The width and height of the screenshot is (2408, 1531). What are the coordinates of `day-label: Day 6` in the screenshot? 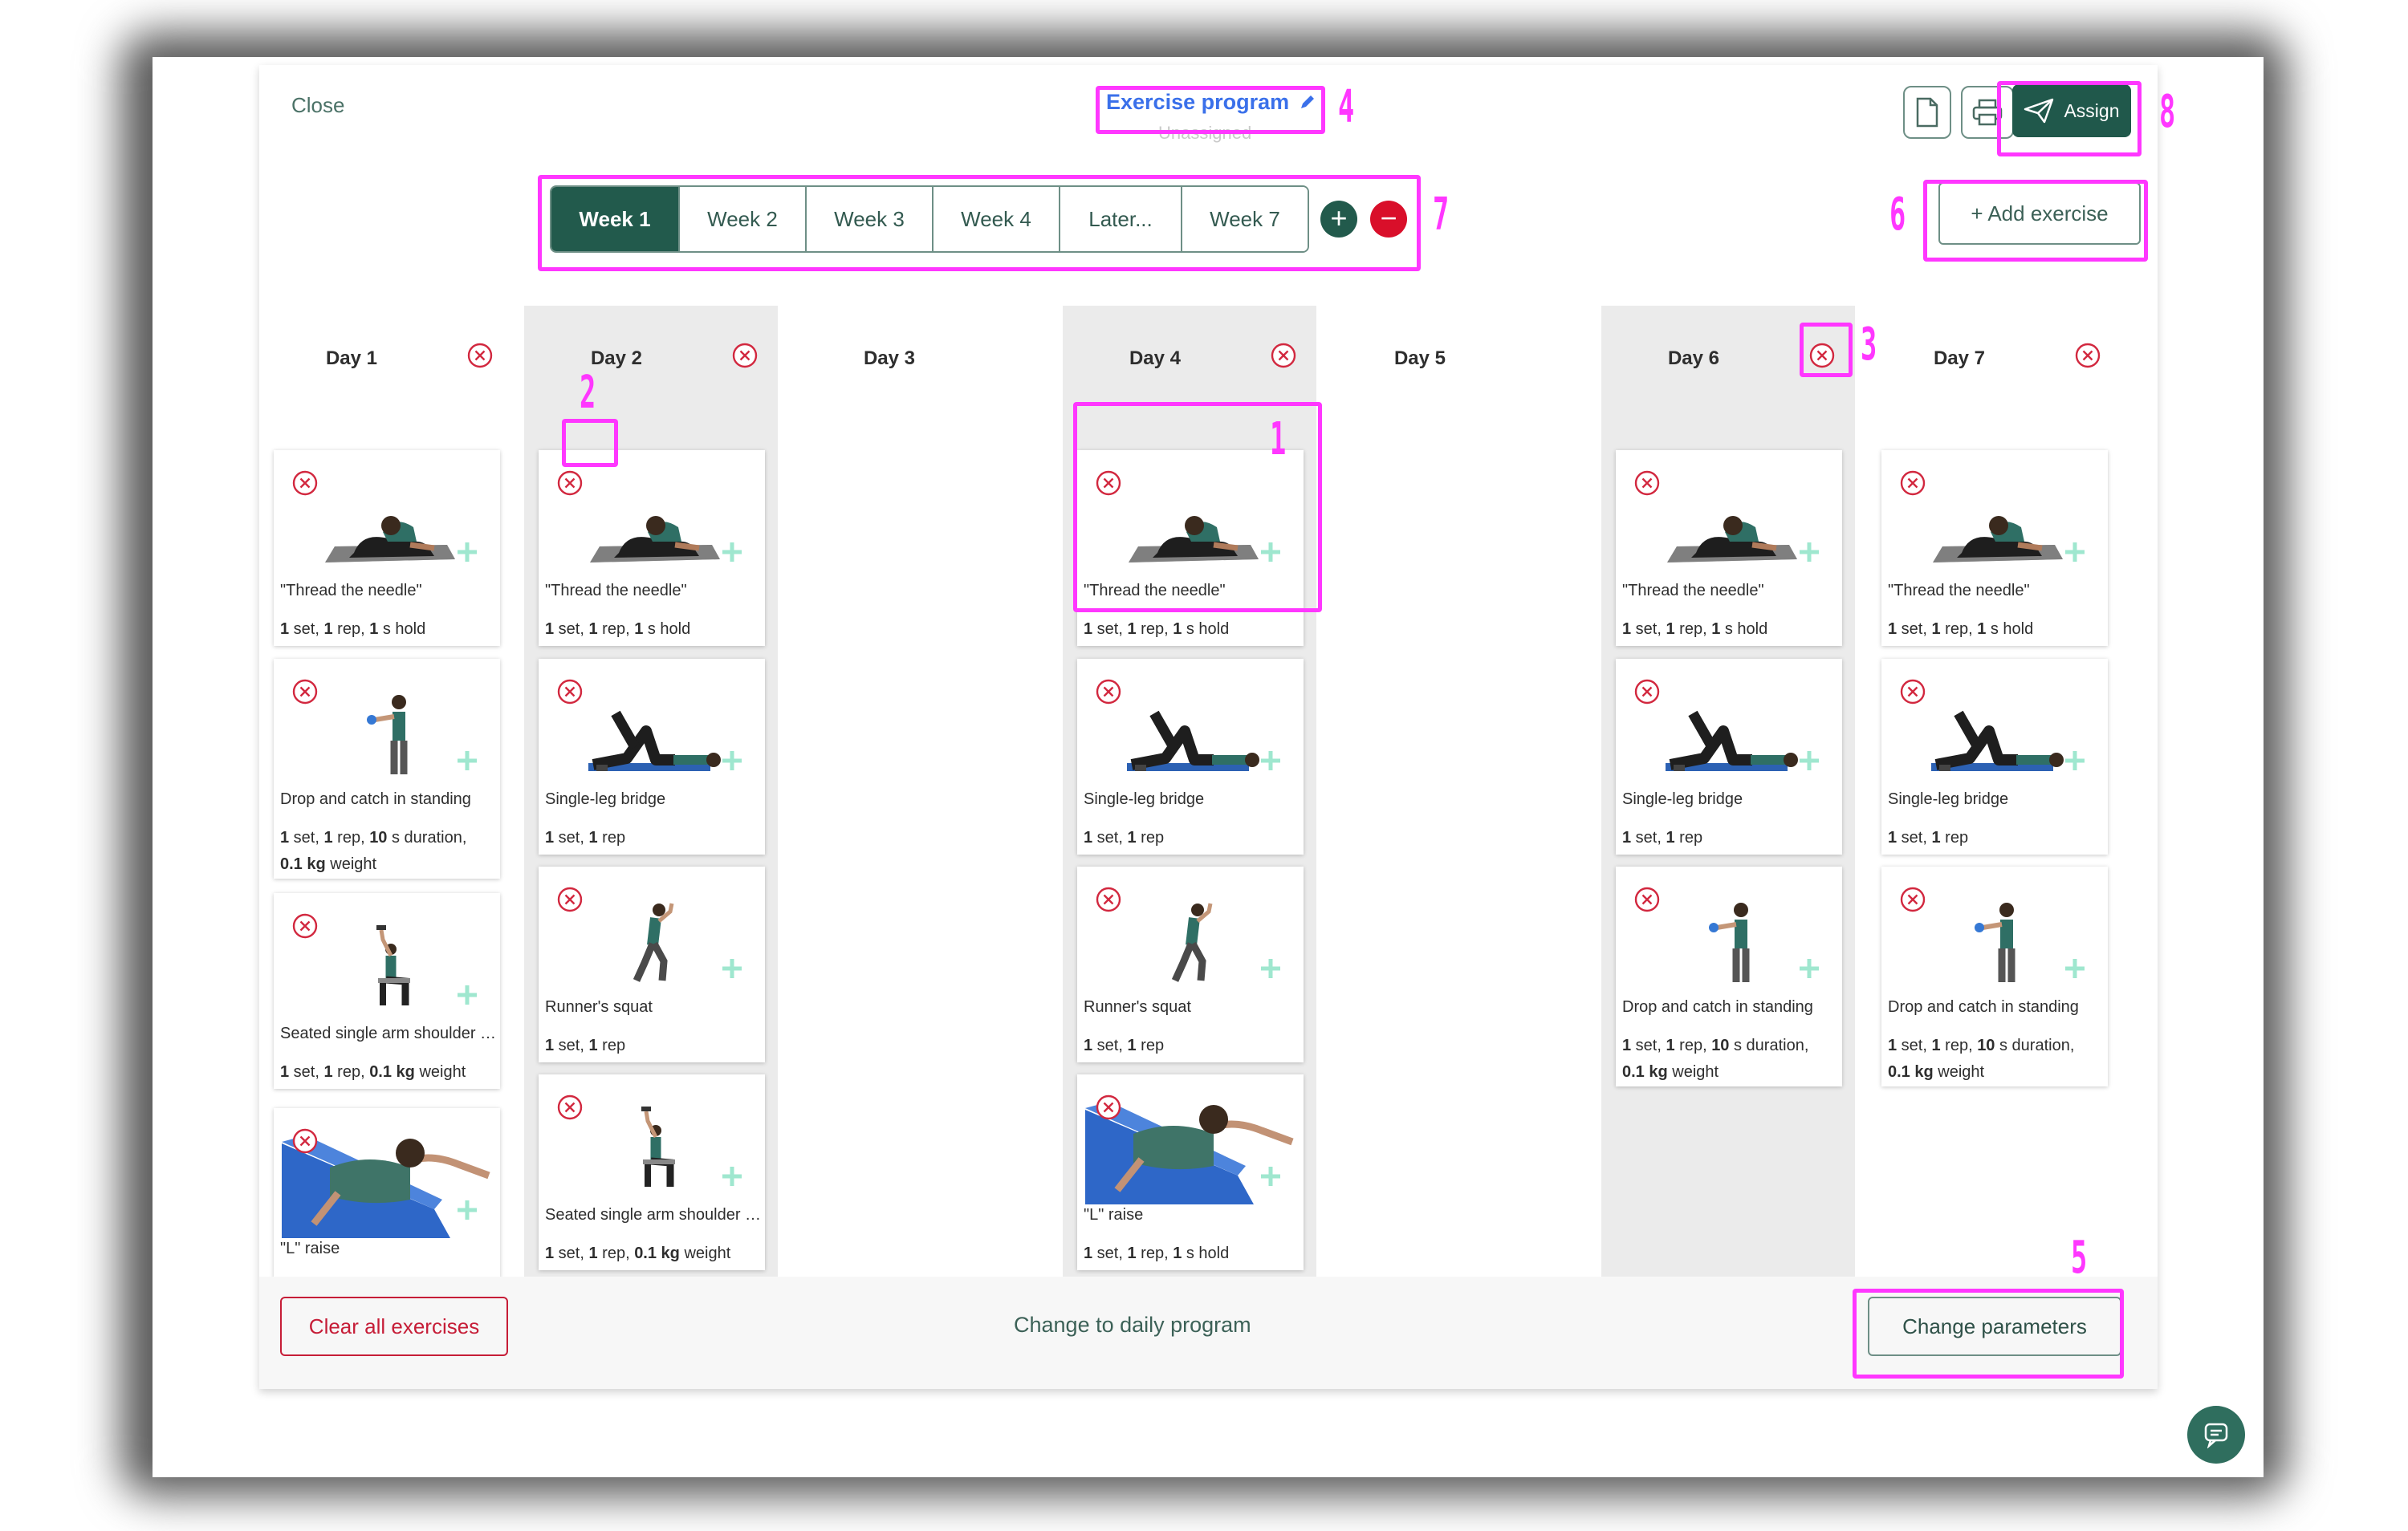 It's located at (1693, 358).